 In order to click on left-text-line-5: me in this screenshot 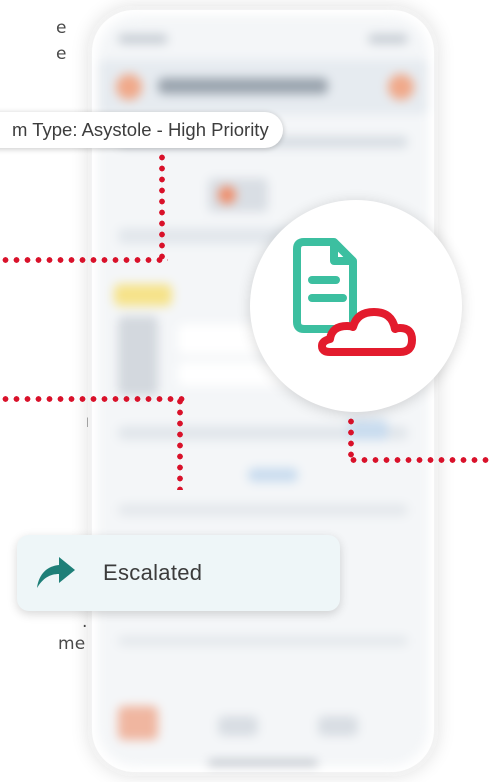, I will do `click(72, 644)`.